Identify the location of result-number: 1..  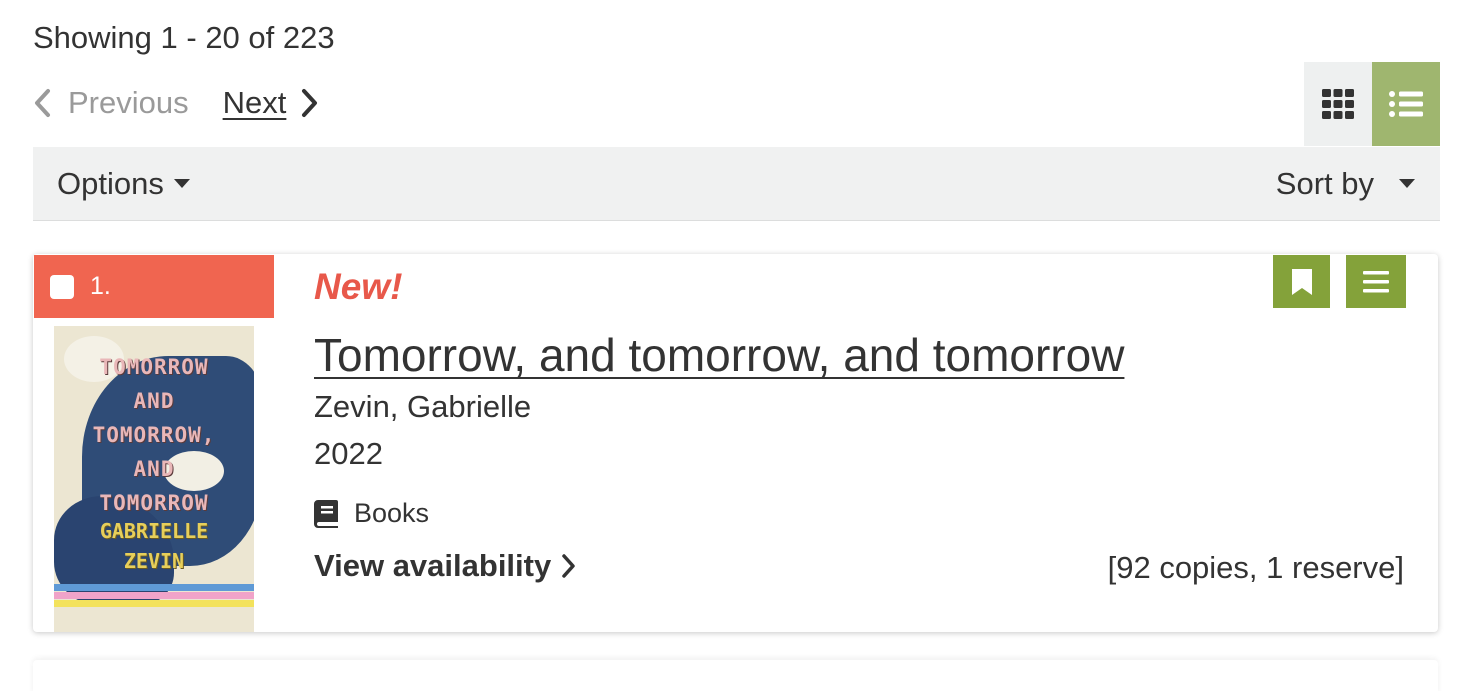
(100, 286).